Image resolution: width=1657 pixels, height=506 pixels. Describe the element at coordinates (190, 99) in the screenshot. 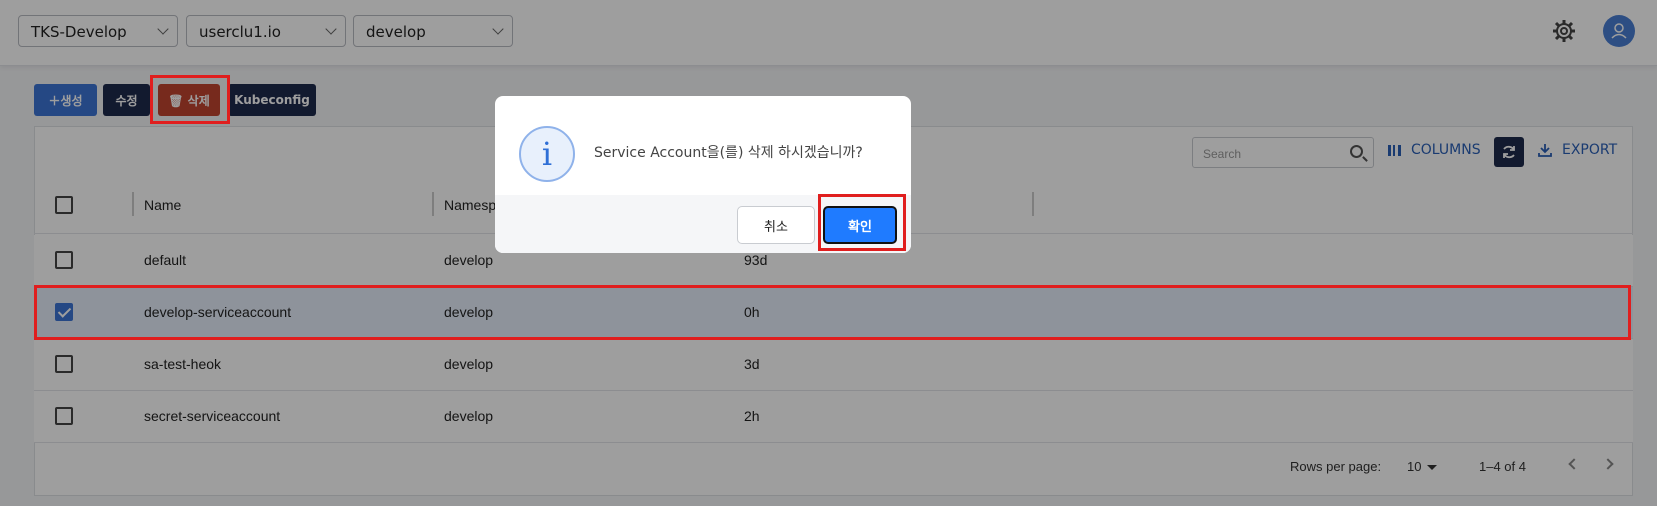

I see `highlight-delete-button` at that location.